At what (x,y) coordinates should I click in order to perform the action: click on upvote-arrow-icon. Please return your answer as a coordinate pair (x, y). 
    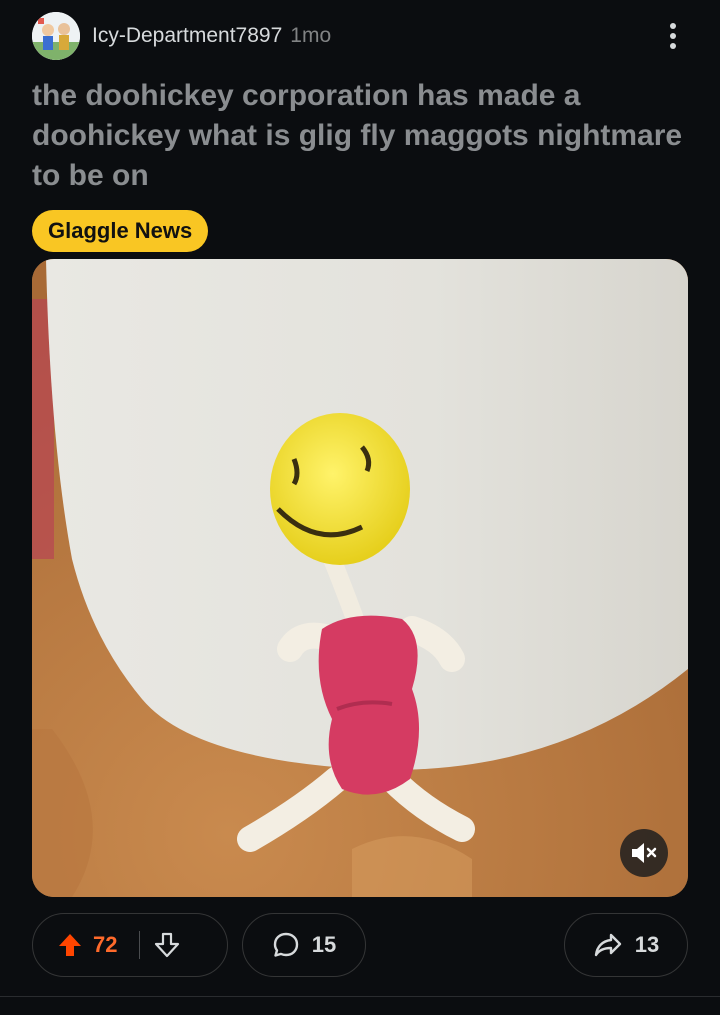
    Looking at the image, I should click on (70, 945).